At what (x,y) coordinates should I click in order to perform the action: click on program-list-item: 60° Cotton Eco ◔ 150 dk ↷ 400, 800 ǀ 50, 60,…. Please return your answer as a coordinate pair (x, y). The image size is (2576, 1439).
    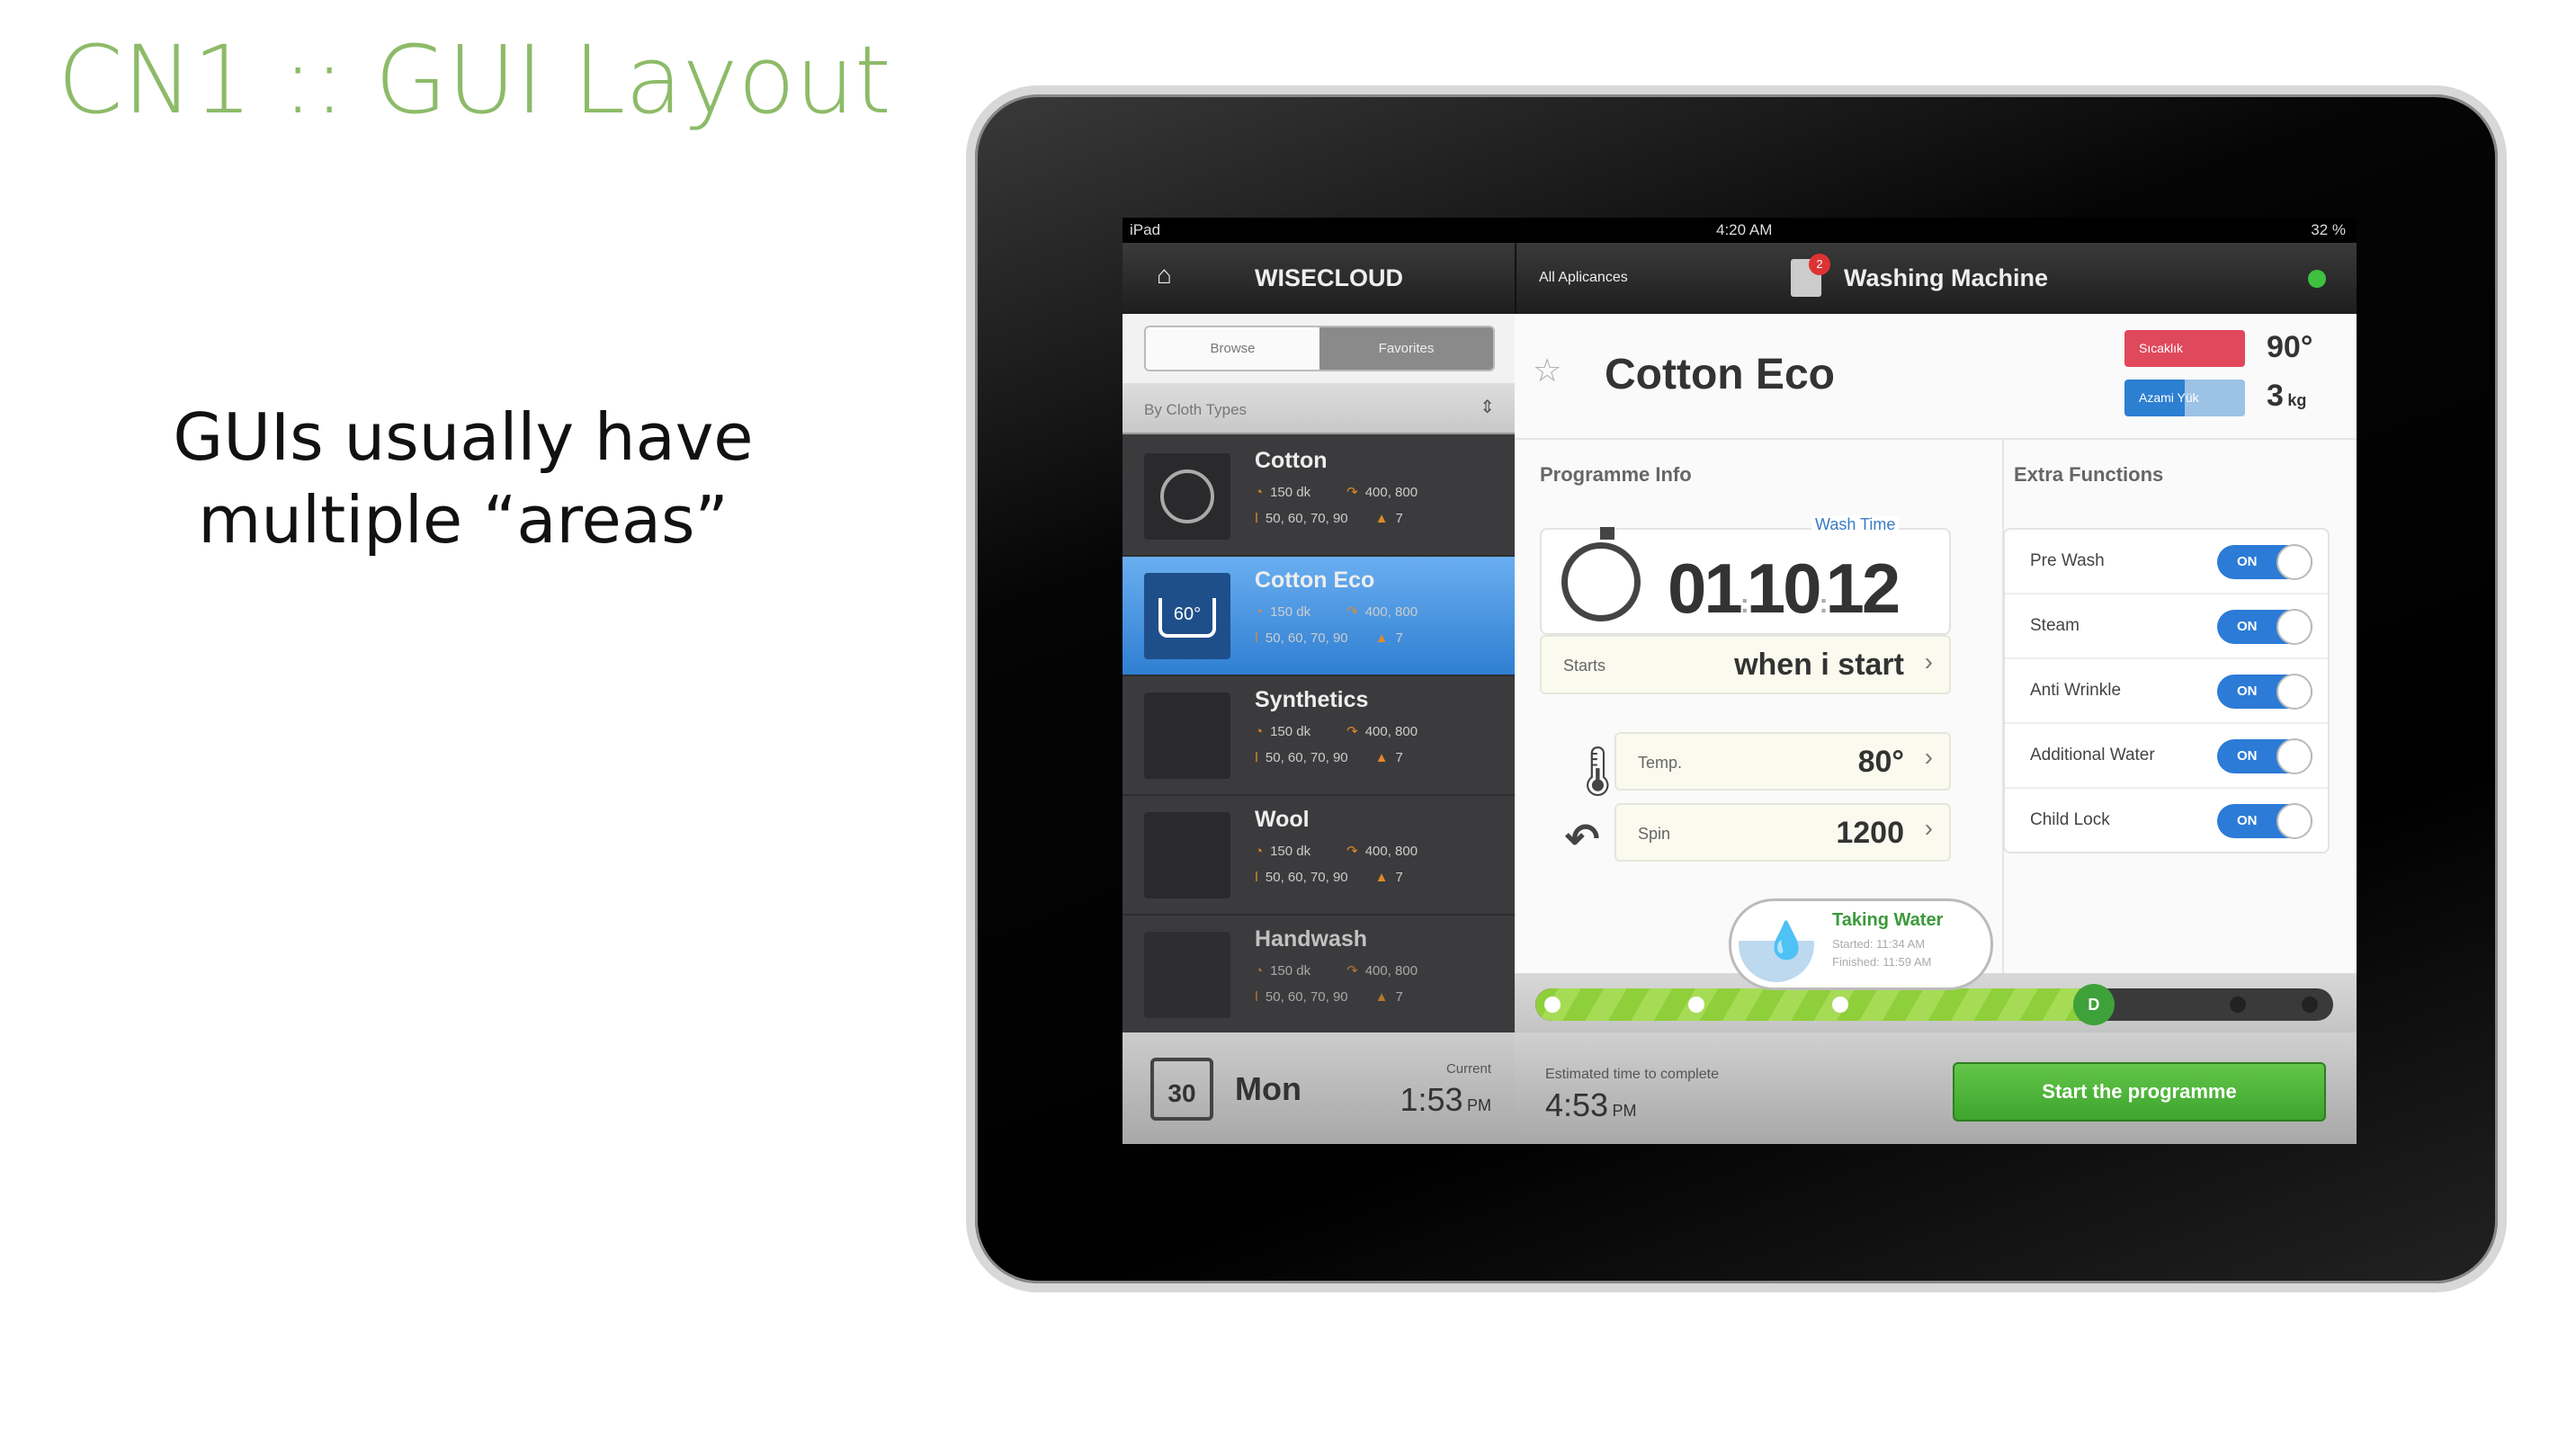
    Looking at the image, I should click on (1319, 617).